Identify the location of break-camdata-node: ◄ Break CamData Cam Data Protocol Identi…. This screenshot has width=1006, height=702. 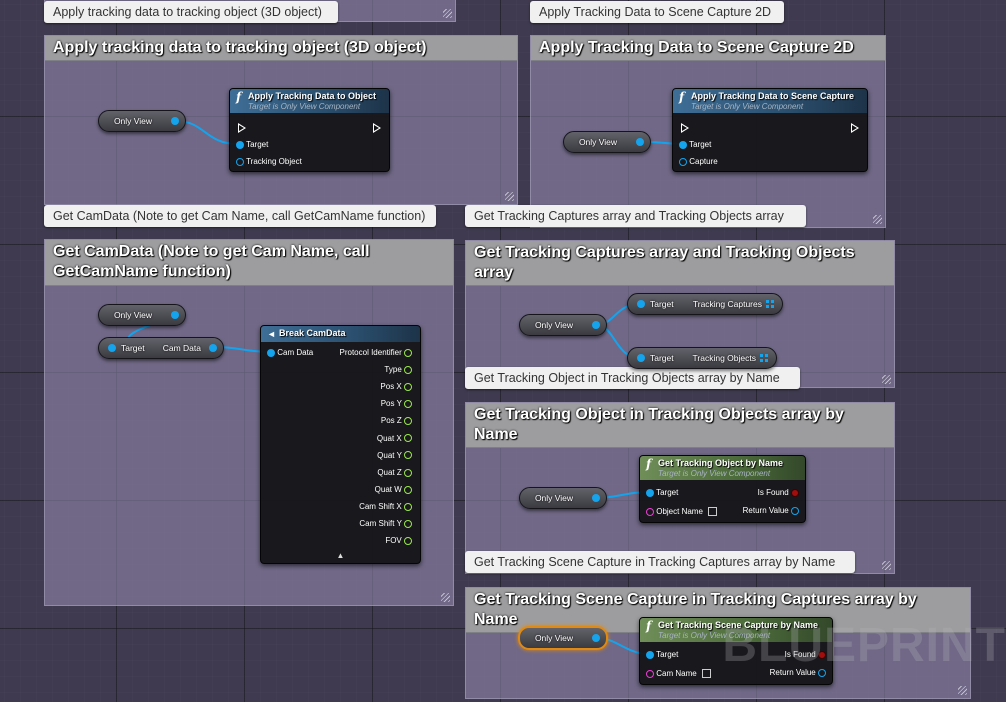
(340, 444).